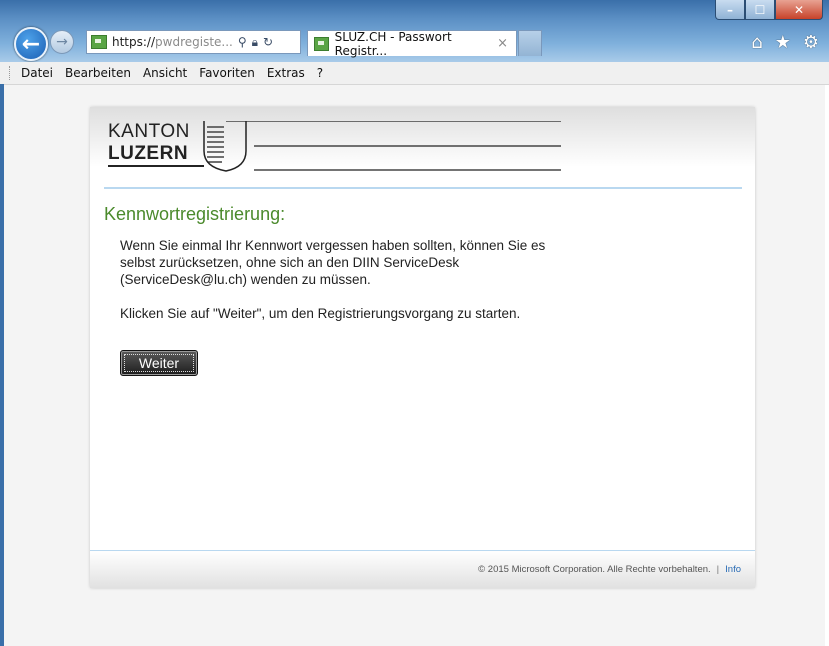 This screenshot has height=646, width=829. I want to click on footer-info-link: Info, so click(733, 569).